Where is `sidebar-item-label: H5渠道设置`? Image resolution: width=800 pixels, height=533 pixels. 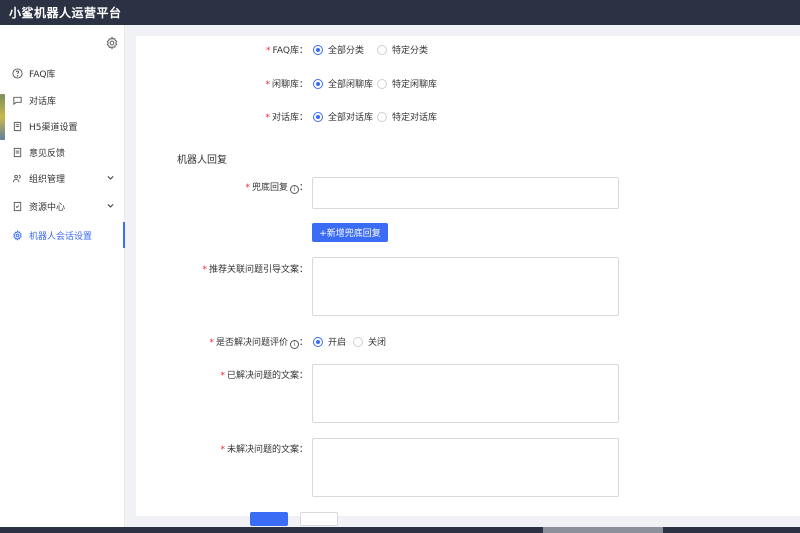
sidebar-item-label: H5渠道设置 is located at coordinates (53, 127).